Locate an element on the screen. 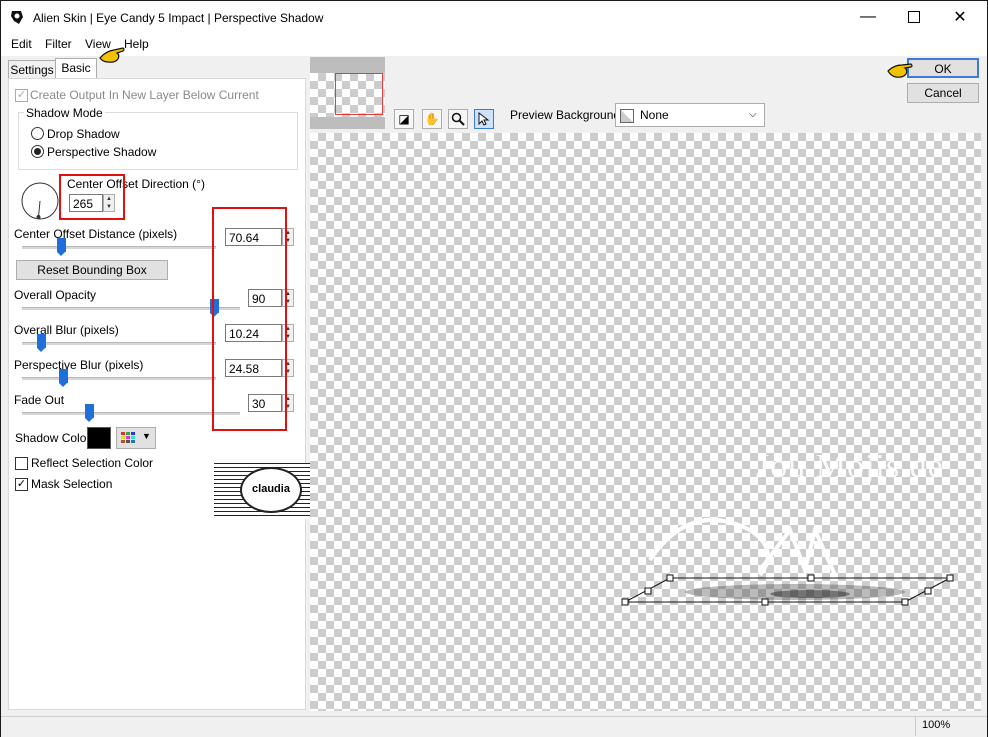 The width and height of the screenshot is (988, 737). none-swatch-icon is located at coordinates (627, 116).